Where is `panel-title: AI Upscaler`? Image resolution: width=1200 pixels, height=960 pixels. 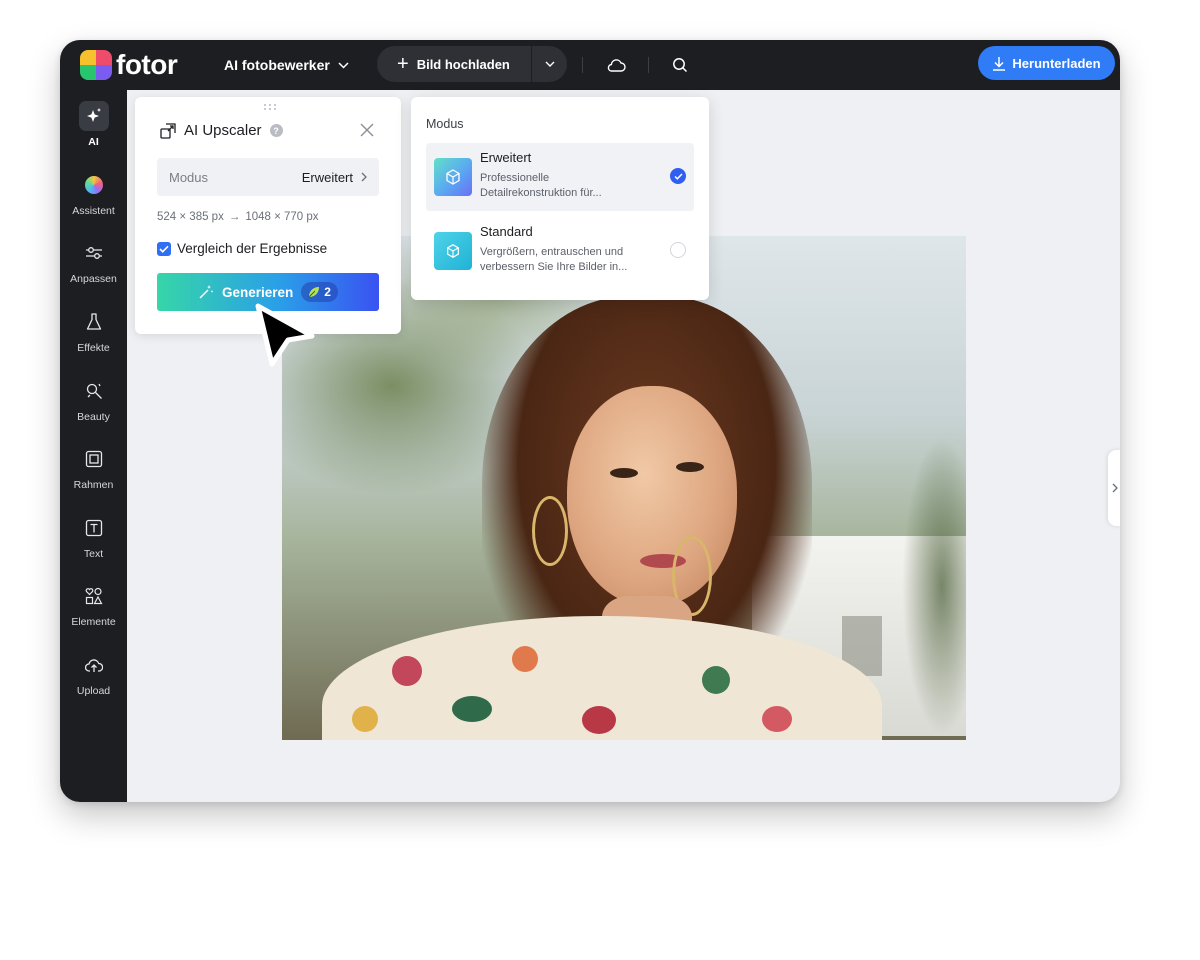
panel-title: AI Upscaler is located at coordinates (223, 130).